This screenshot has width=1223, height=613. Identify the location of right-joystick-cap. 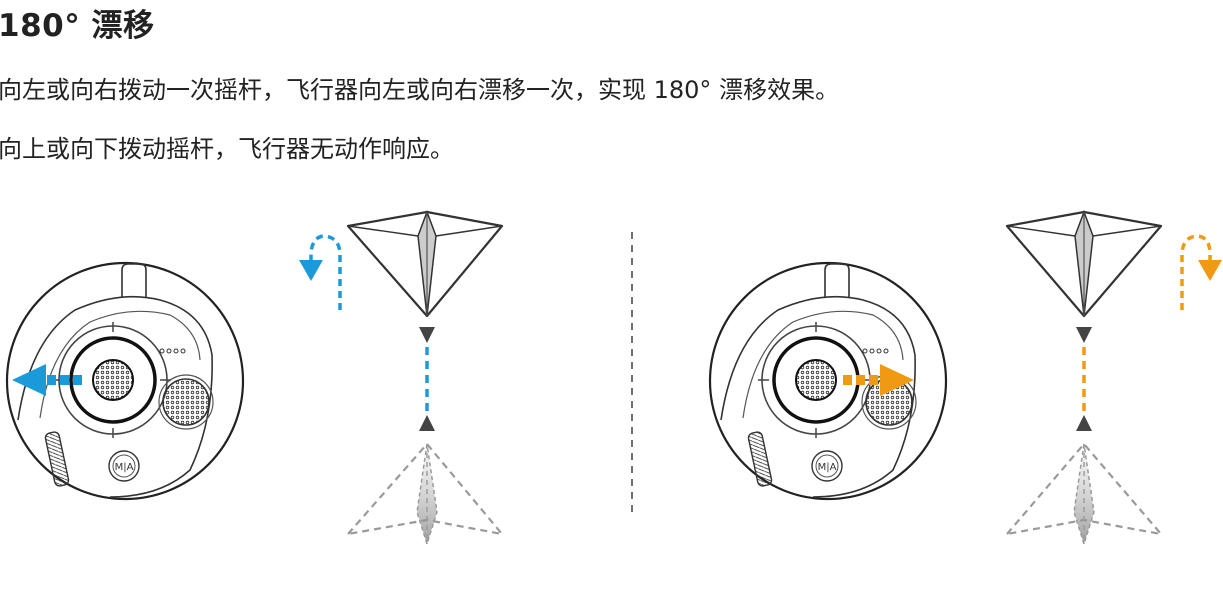
(816, 380).